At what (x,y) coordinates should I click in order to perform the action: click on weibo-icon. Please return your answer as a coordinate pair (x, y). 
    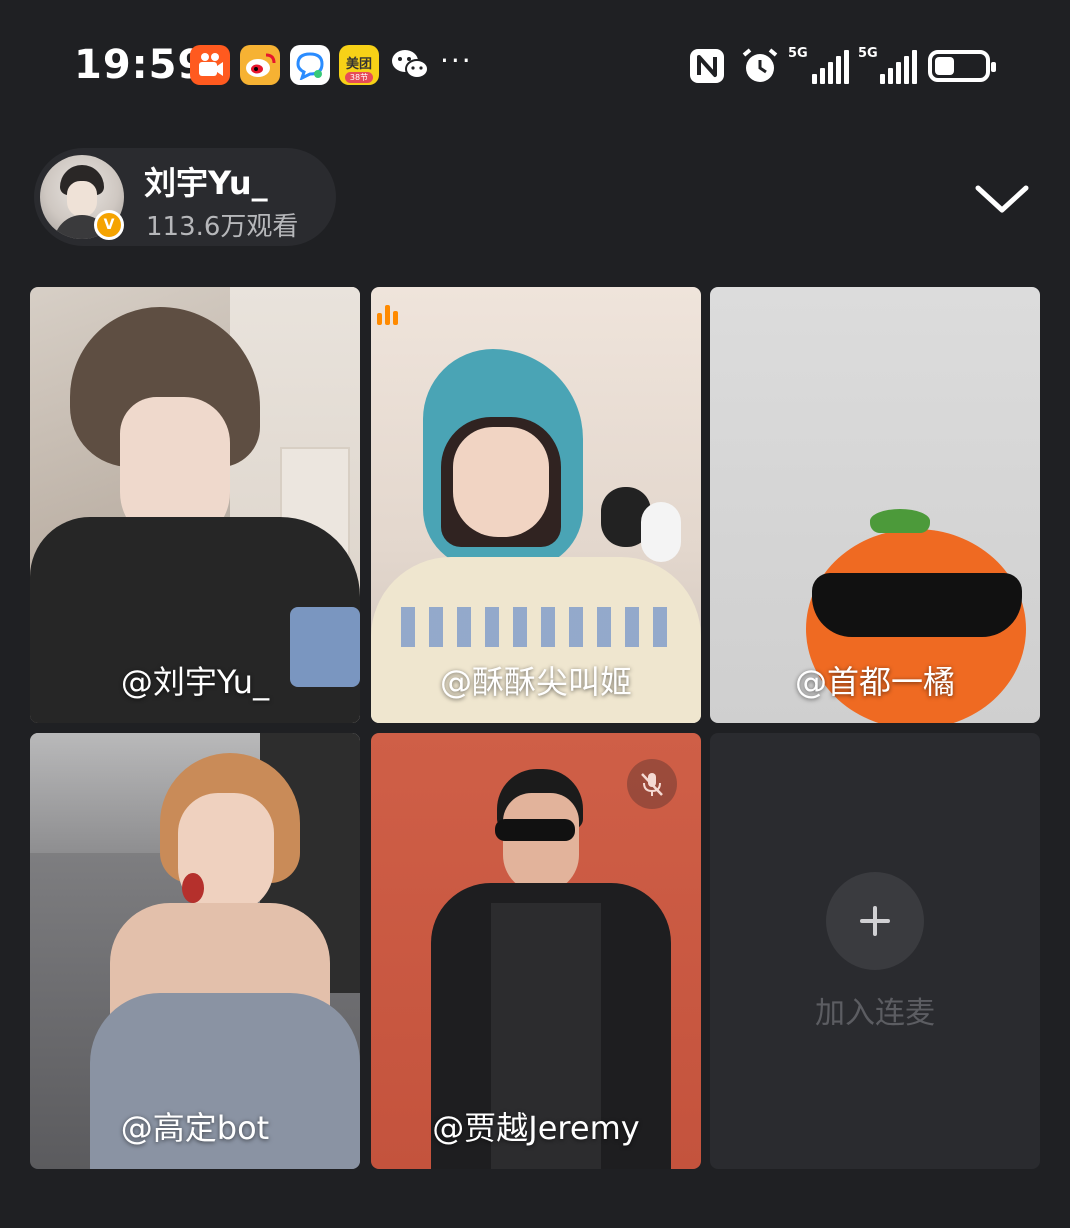
    Looking at the image, I should click on (260, 65).